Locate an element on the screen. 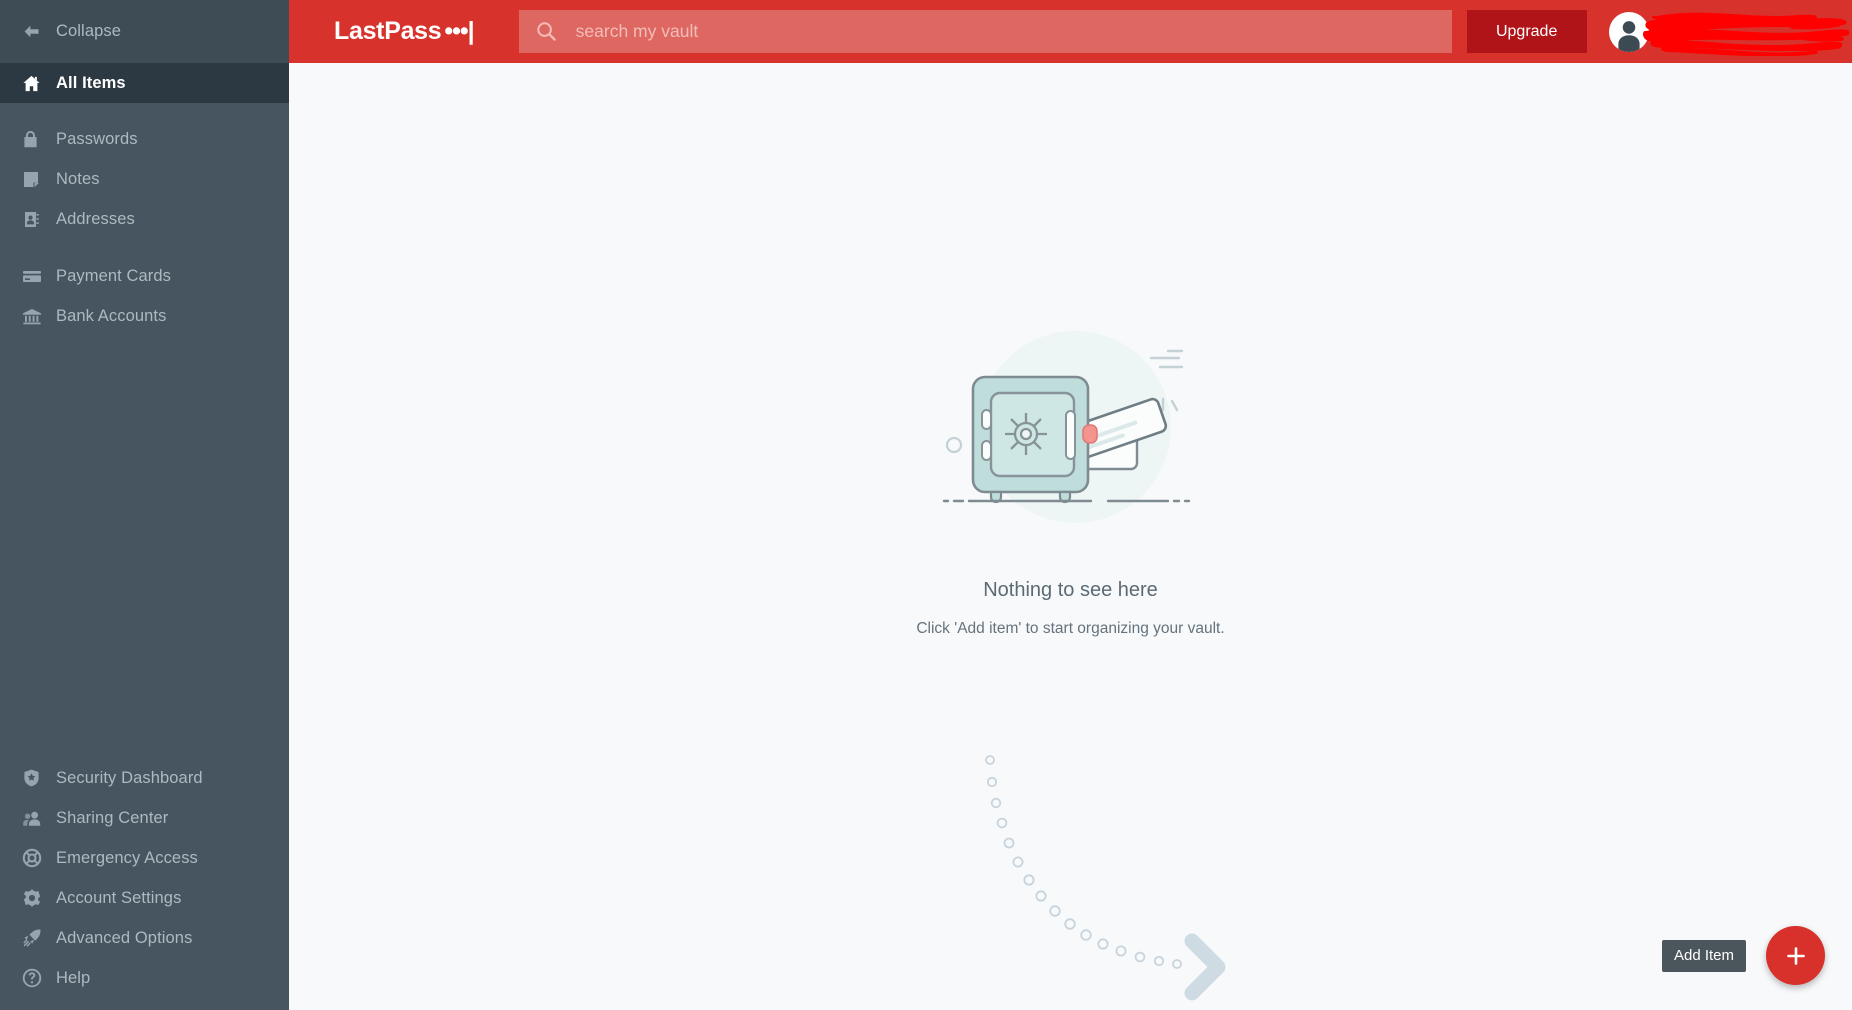 This screenshot has height=1010, width=1852. sidebar-item-emergency-access: Emergency Access is located at coordinates (144, 858).